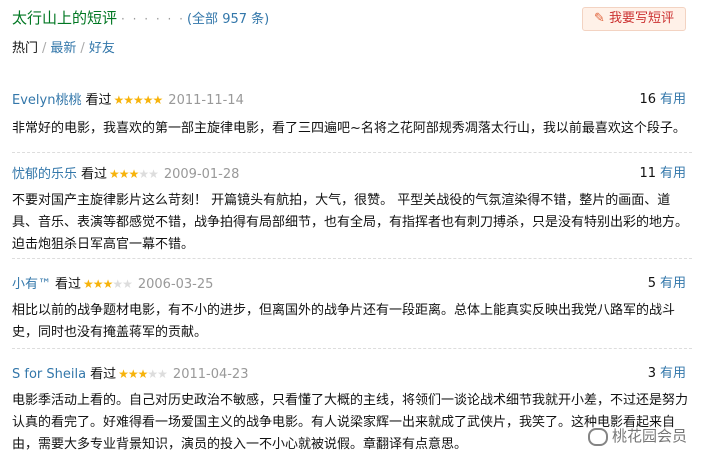 The width and height of the screenshot is (705, 458). Describe the element at coordinates (228, 19) in the screenshot. I see `total-count-link: (全部 957 条)` at that location.